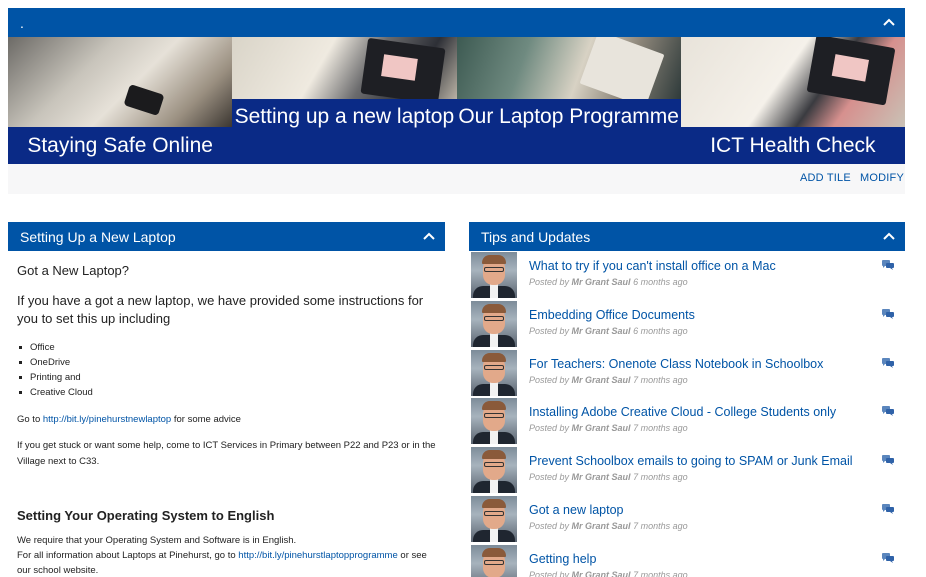  Describe the element at coordinates (456, 179) in the screenshot. I see `tile-actions-bar: ADD TILE MODIFY` at that location.